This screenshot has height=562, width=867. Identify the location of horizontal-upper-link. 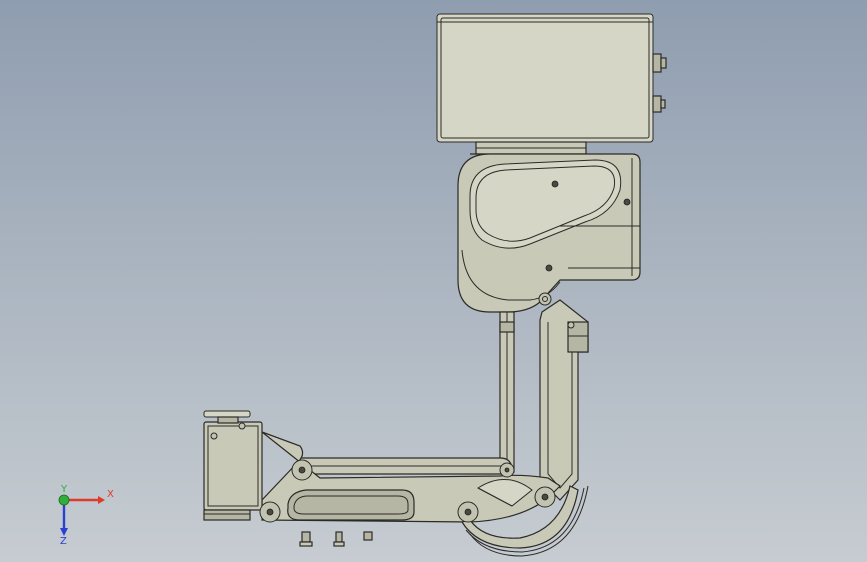
(406, 466).